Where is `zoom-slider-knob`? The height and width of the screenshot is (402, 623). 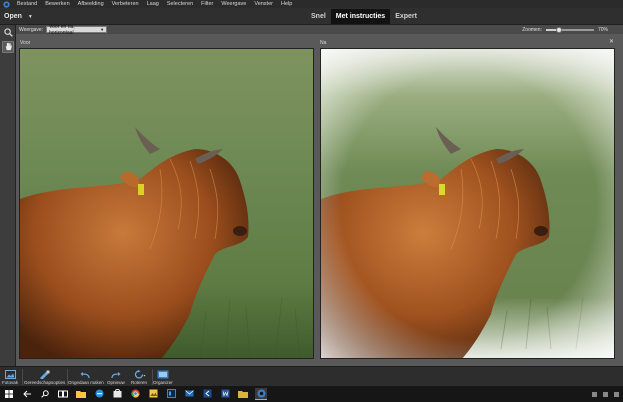
zoom-slider-knob is located at coordinates (559, 29).